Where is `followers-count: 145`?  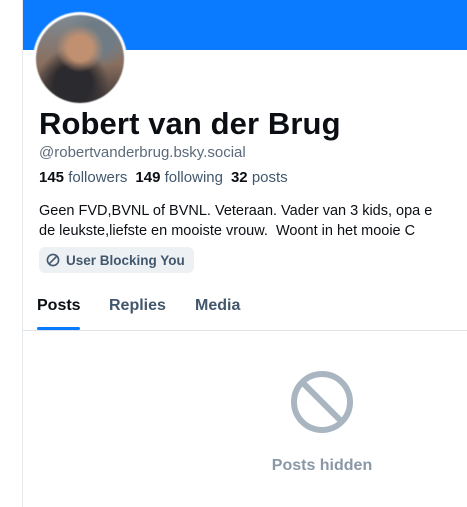
followers-count: 145 is located at coordinates (52, 177).